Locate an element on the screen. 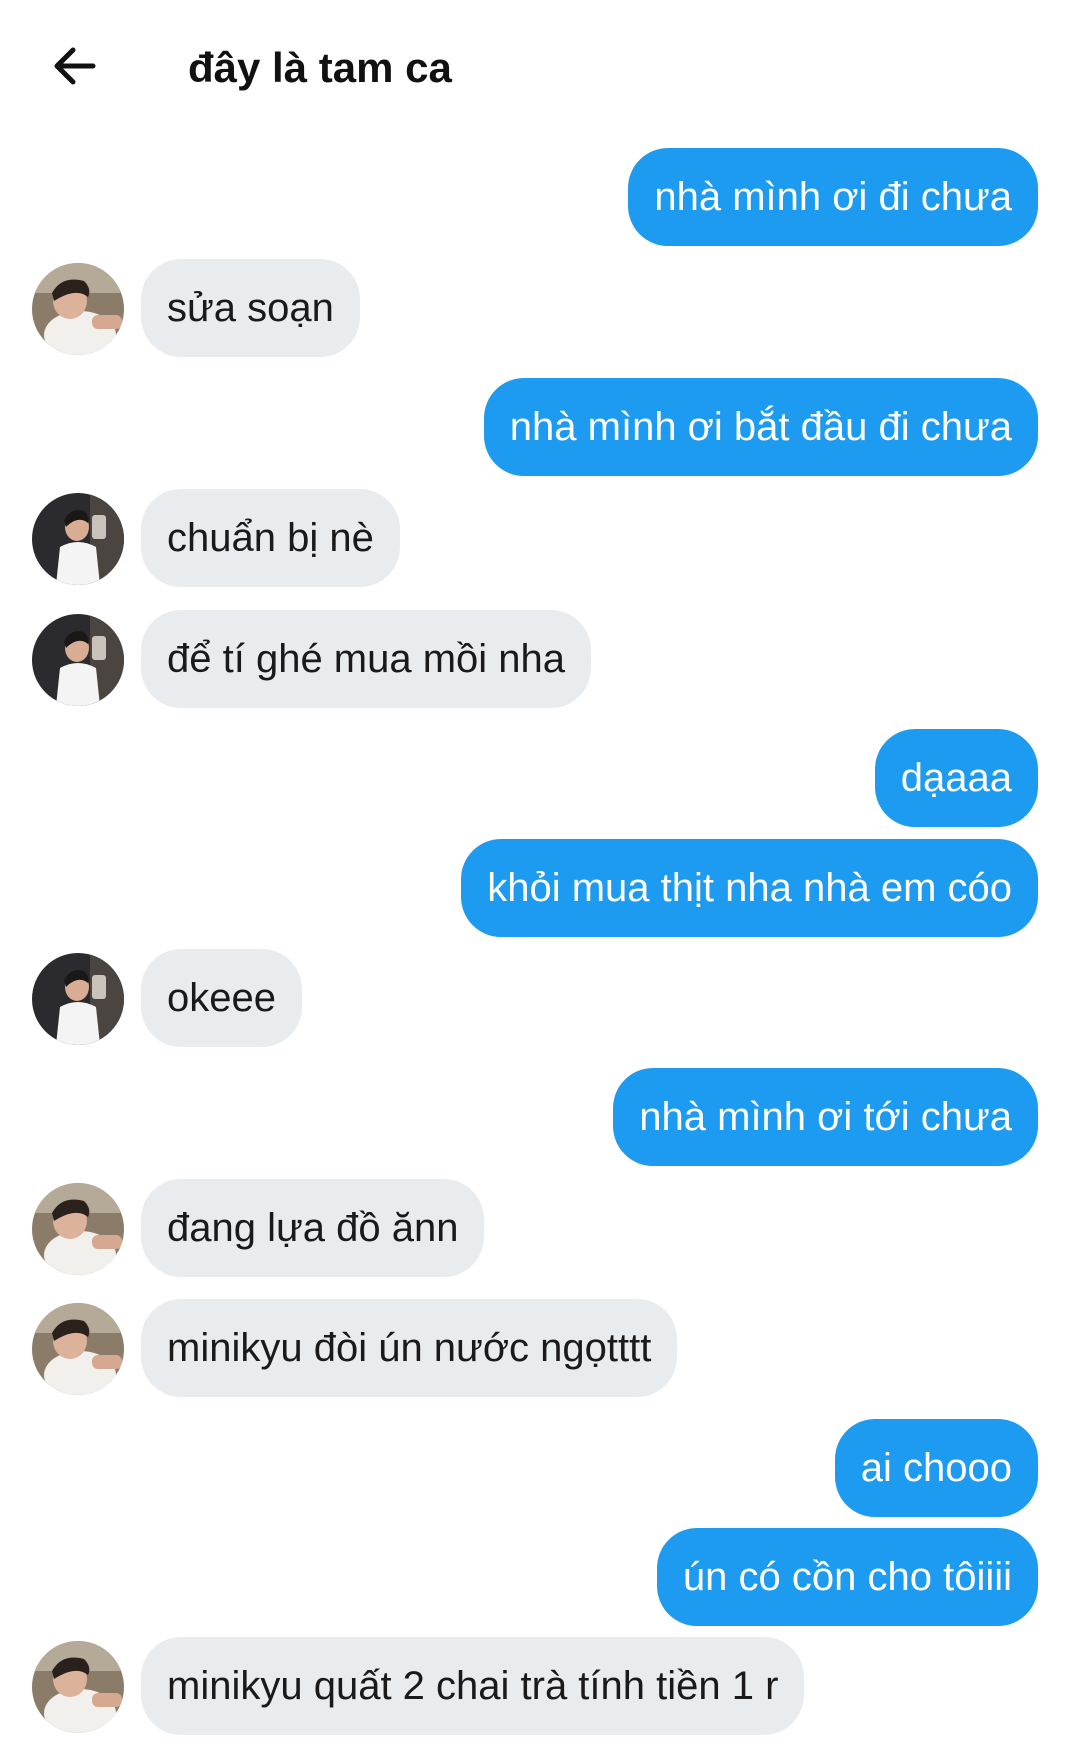  message-row-sent: khỏi mua thịt nha nhà em cóo is located at coordinates (540, 888).